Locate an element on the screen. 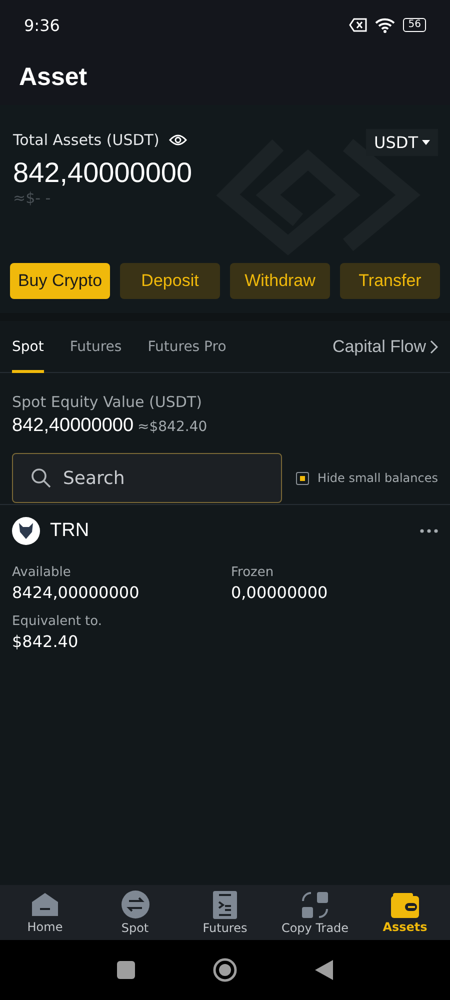 The image size is (450, 1000). caret-icon is located at coordinates (426, 142).